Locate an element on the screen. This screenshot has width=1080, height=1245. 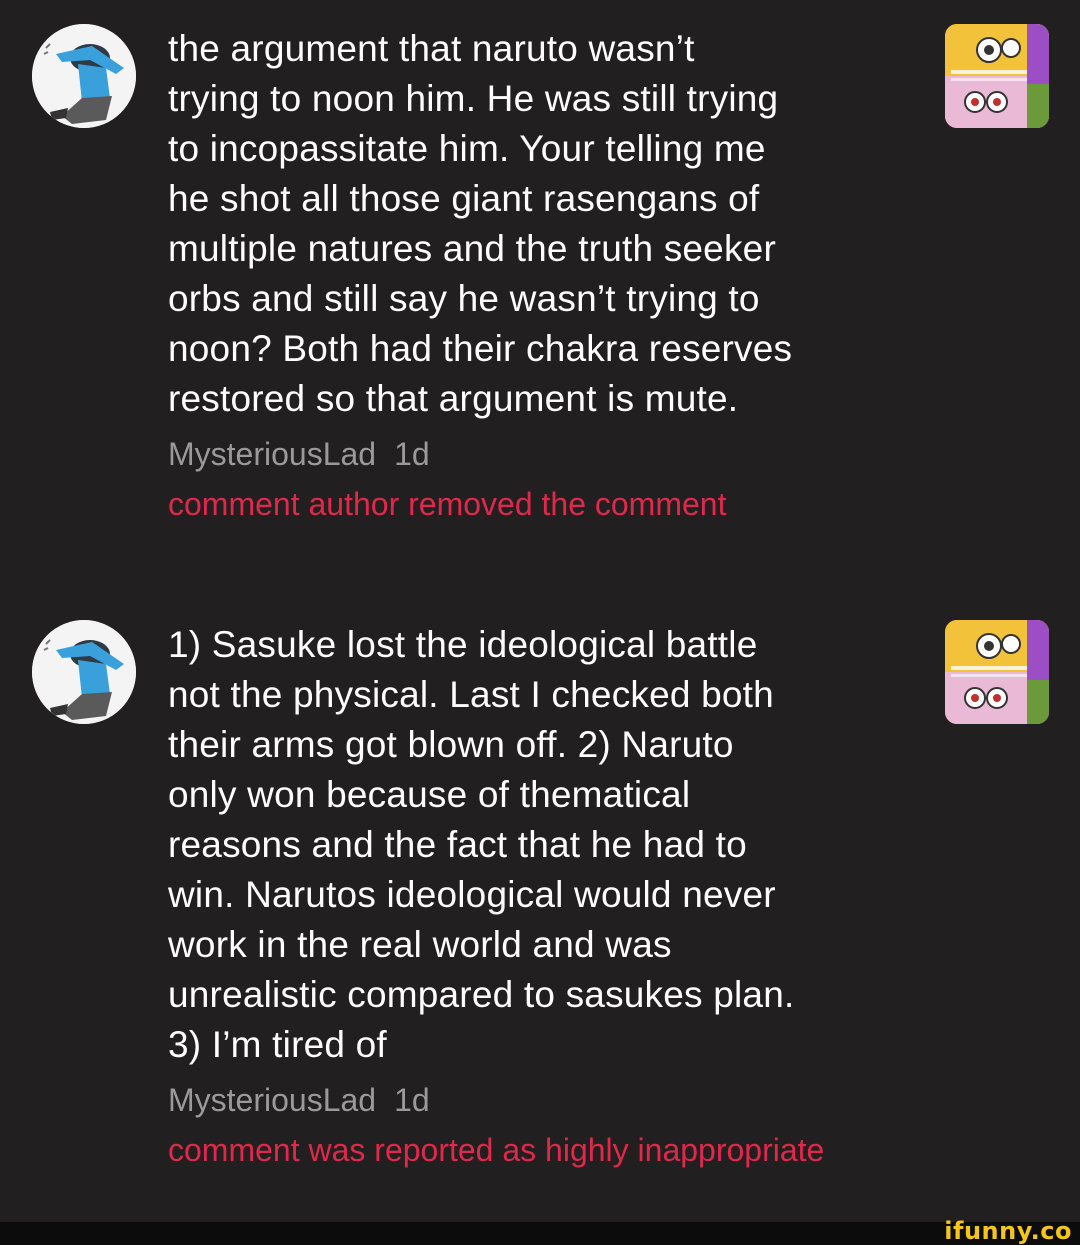
comment-status: comment author removed the comment is located at coordinates (447, 504).